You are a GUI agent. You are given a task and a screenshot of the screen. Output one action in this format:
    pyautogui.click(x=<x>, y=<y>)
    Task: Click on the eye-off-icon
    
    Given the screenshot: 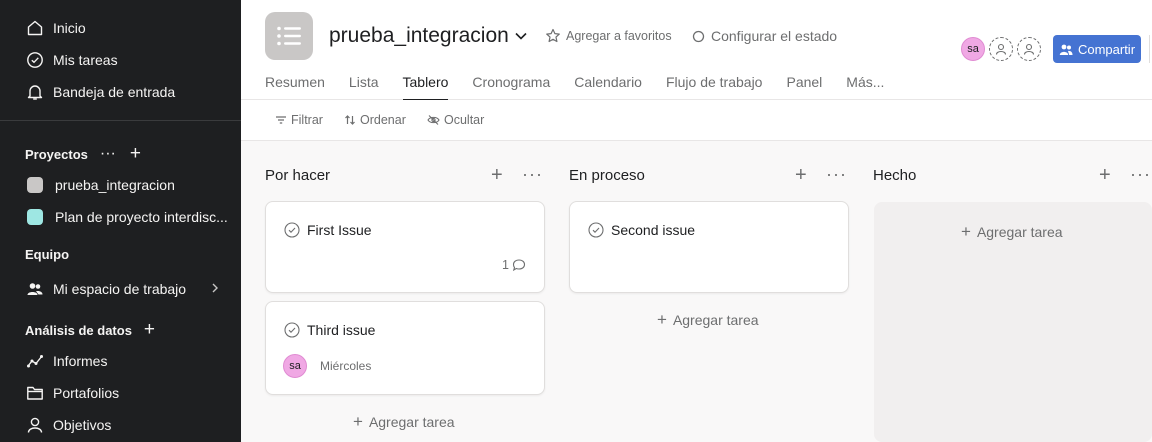 What is the action you would take?
    pyautogui.click(x=433, y=120)
    